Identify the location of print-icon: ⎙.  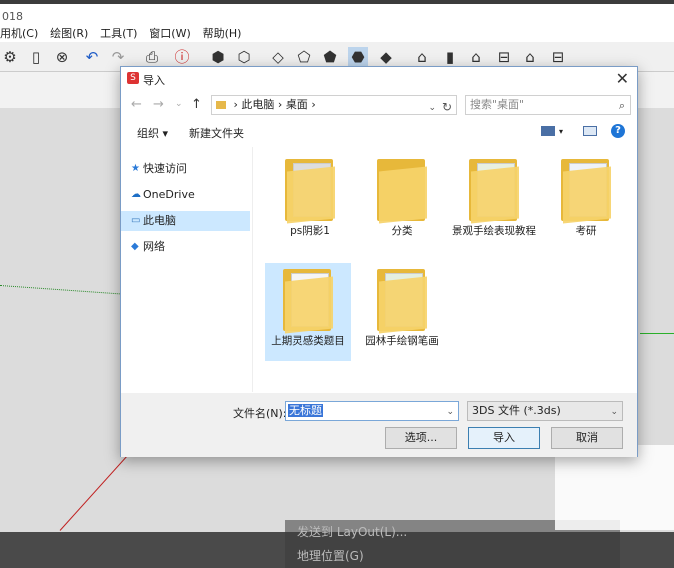
(152, 57).